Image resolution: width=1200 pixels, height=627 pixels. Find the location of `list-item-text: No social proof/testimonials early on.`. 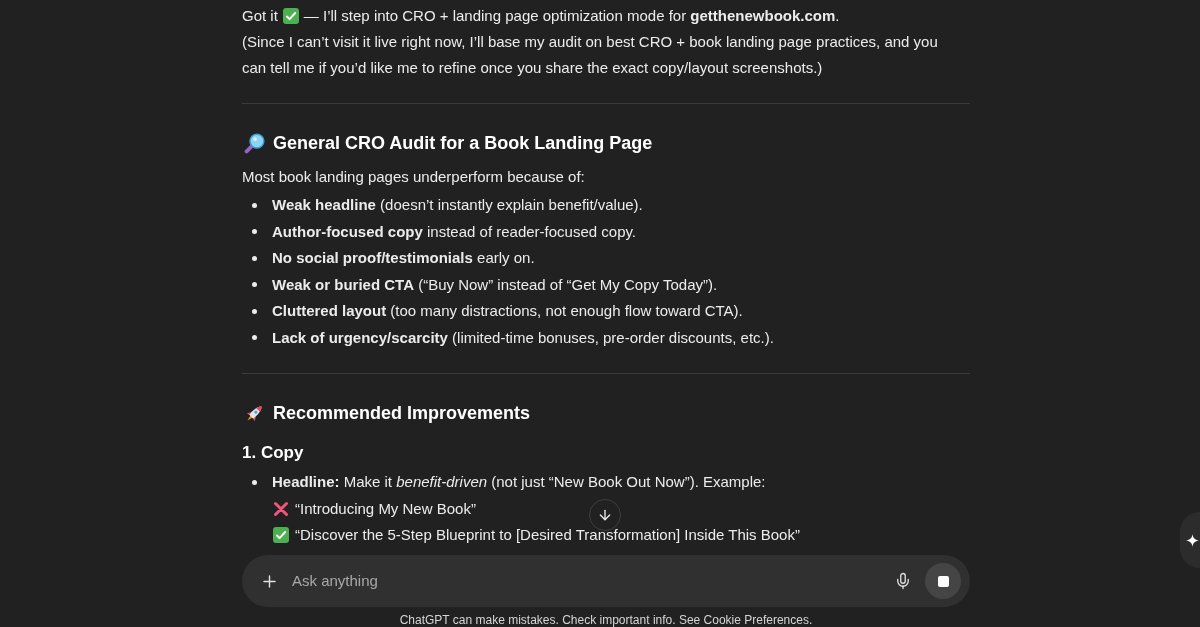

list-item-text: No social proof/testimonials early on. is located at coordinates (403, 258).